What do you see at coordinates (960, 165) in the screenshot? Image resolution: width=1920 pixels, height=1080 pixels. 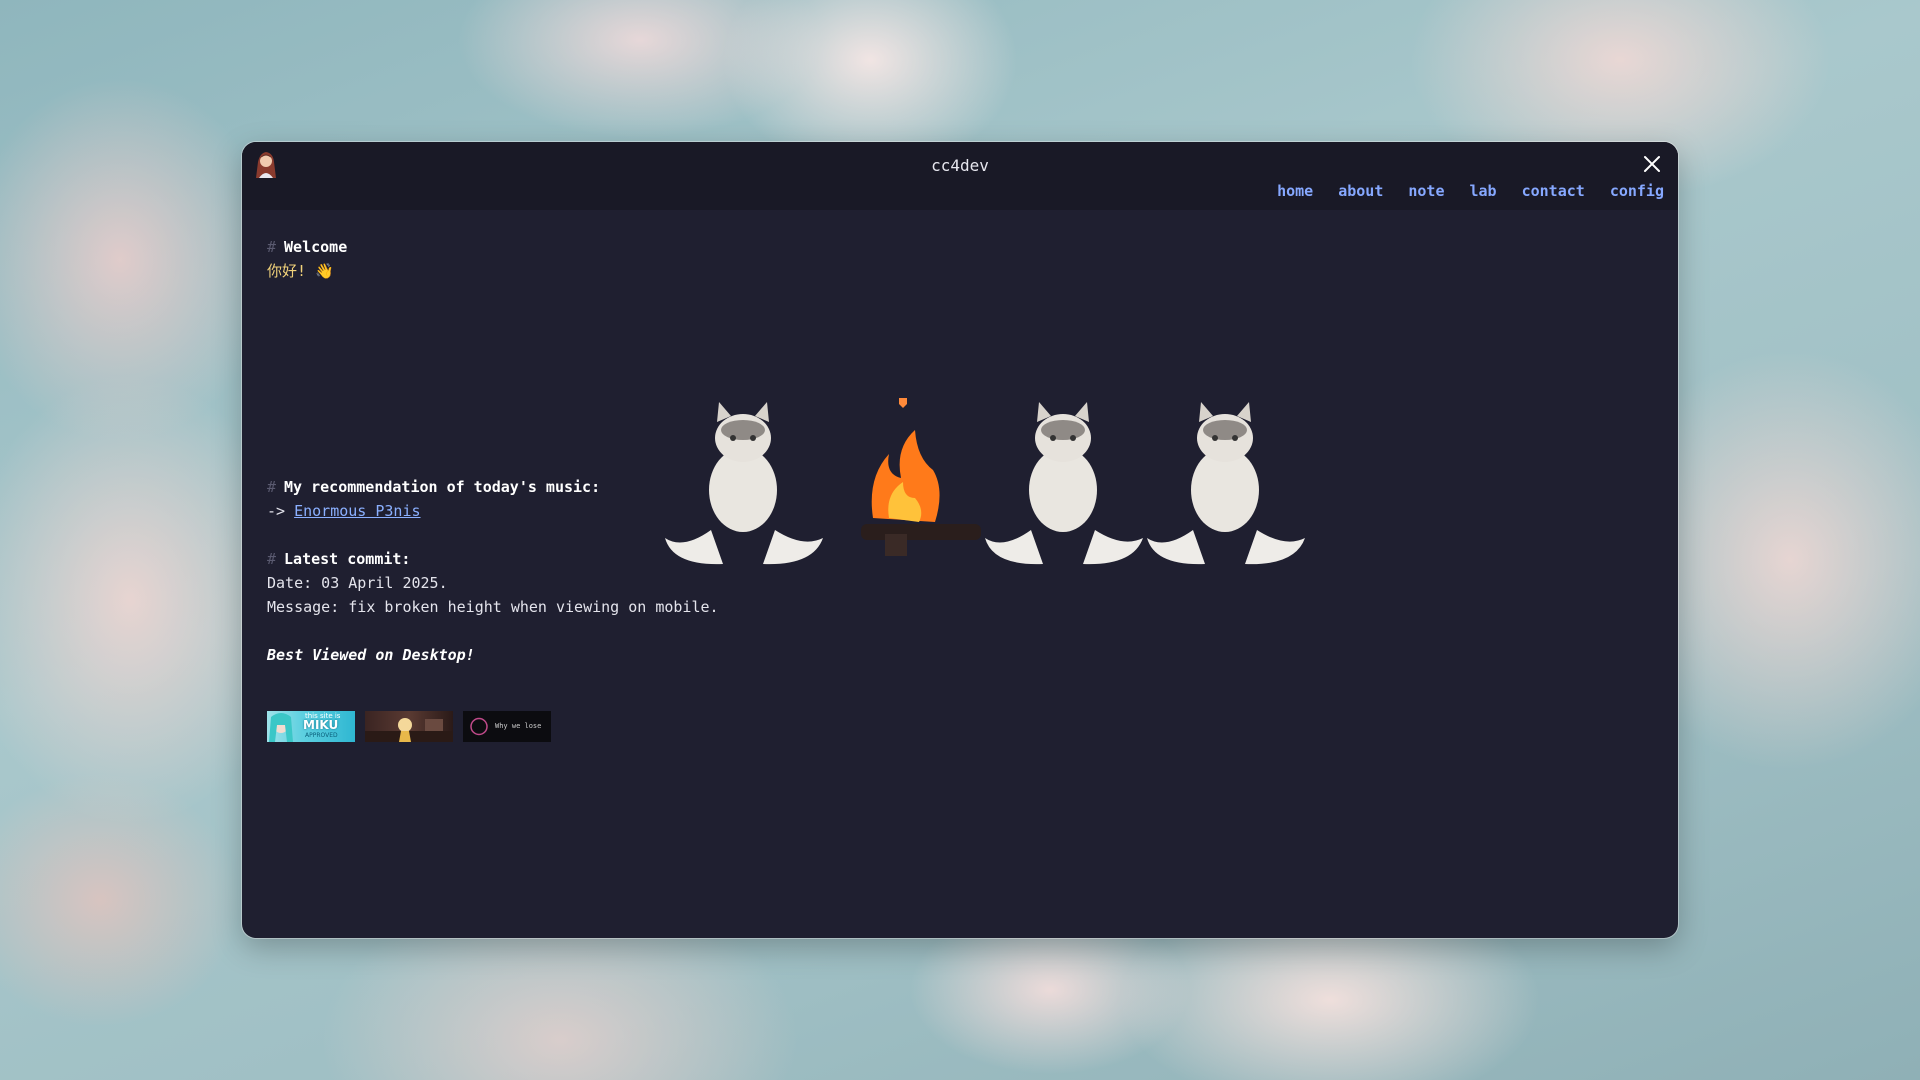 I see `window-title: cc4dev` at bounding box center [960, 165].